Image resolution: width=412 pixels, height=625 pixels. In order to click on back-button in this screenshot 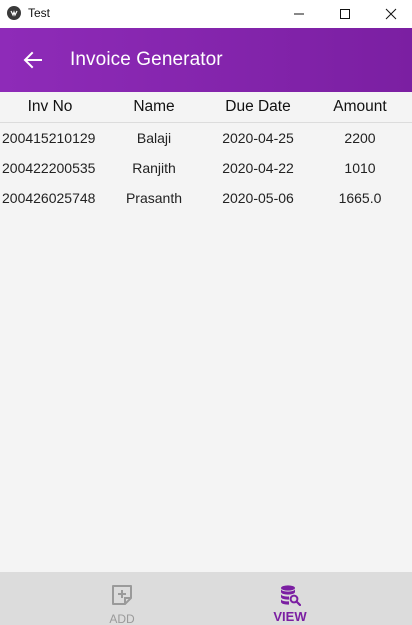, I will do `click(33, 60)`.